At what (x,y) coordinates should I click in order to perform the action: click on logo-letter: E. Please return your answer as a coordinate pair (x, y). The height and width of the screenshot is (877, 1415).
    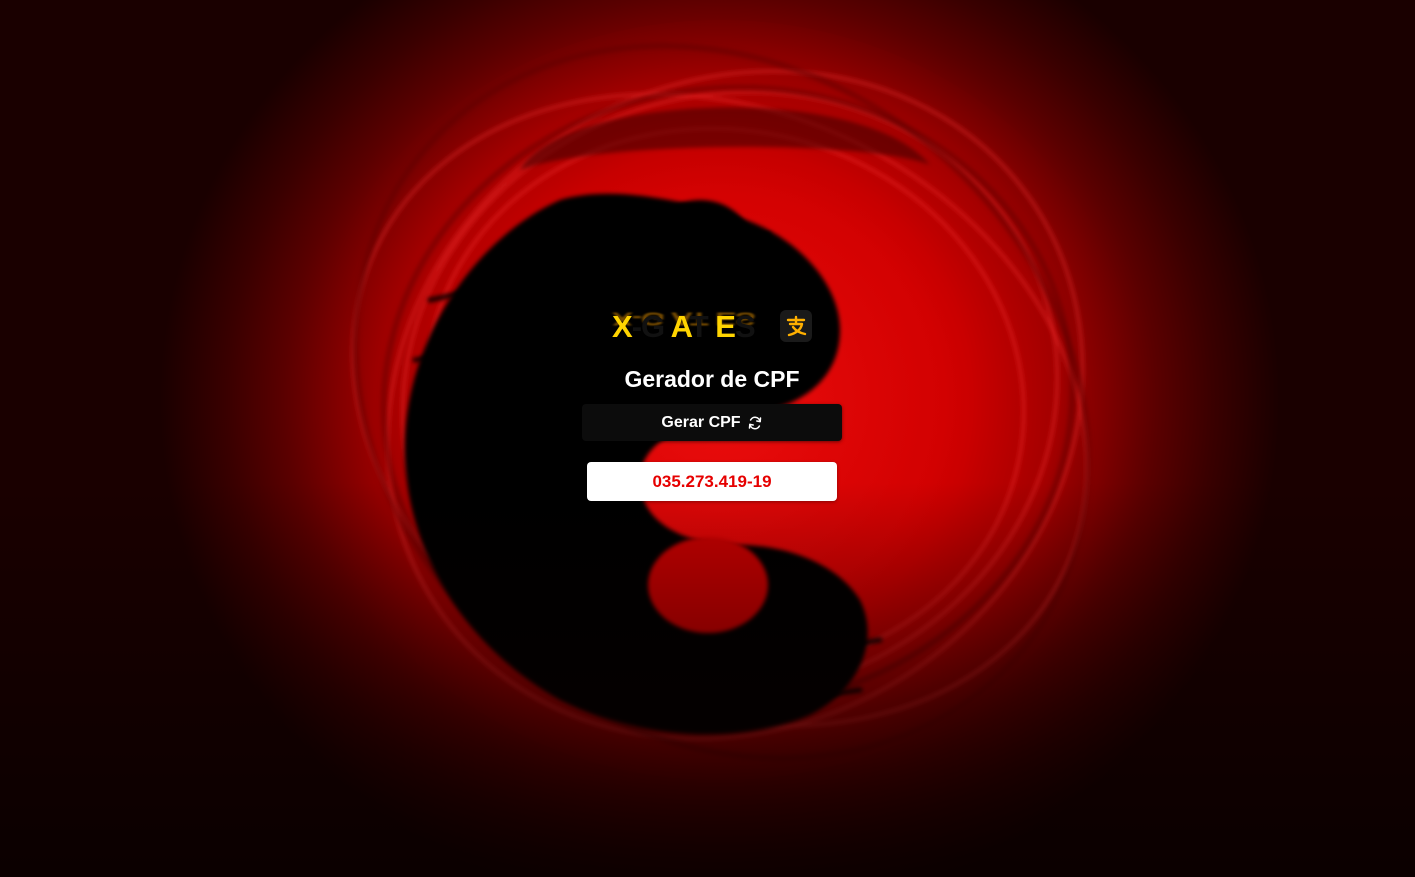
    Looking at the image, I should click on (725, 326).